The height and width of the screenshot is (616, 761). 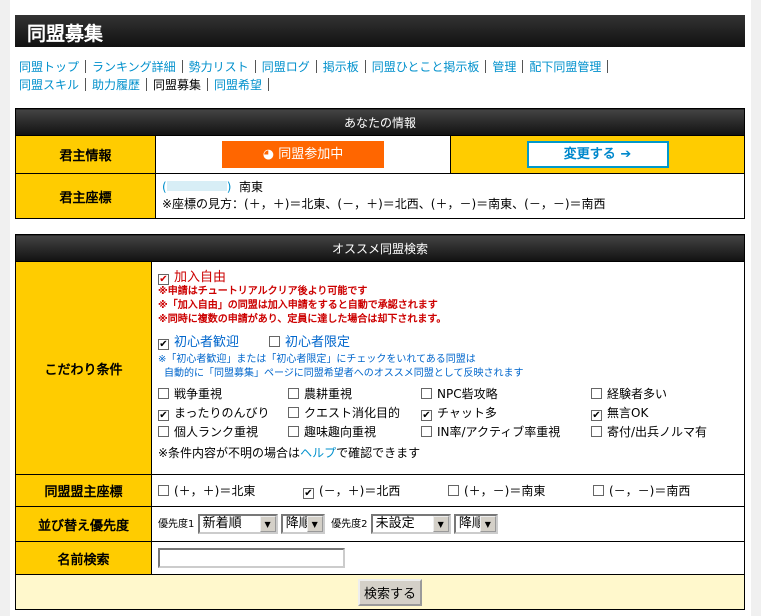 I want to click on coord-value: (), so click(x=197, y=187).